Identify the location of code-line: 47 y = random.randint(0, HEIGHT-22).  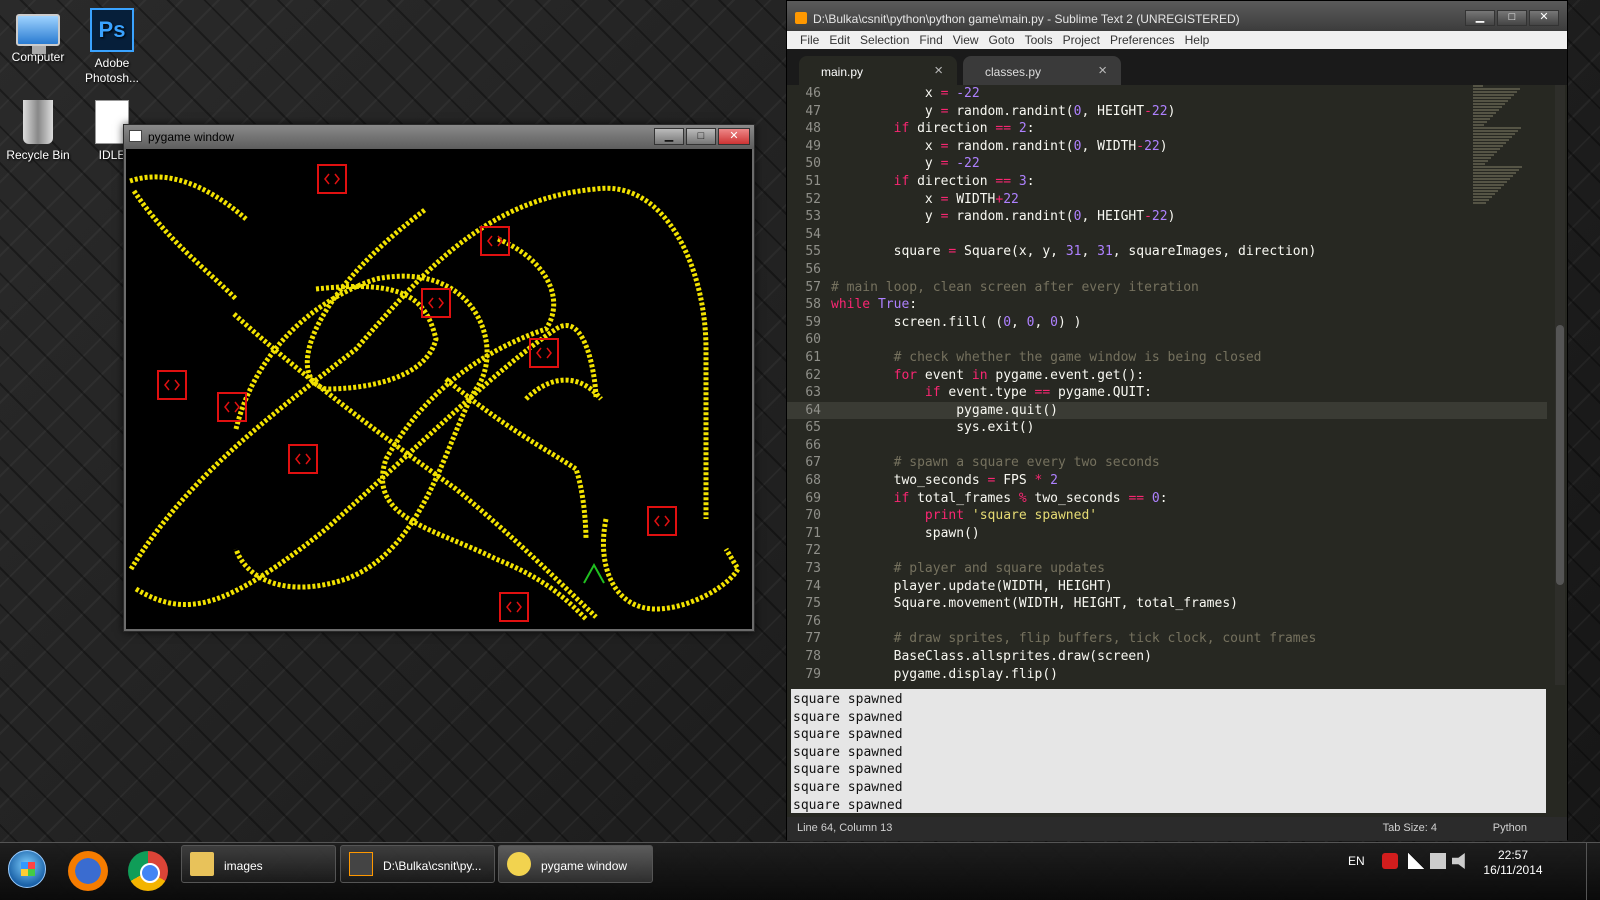
(1167, 112).